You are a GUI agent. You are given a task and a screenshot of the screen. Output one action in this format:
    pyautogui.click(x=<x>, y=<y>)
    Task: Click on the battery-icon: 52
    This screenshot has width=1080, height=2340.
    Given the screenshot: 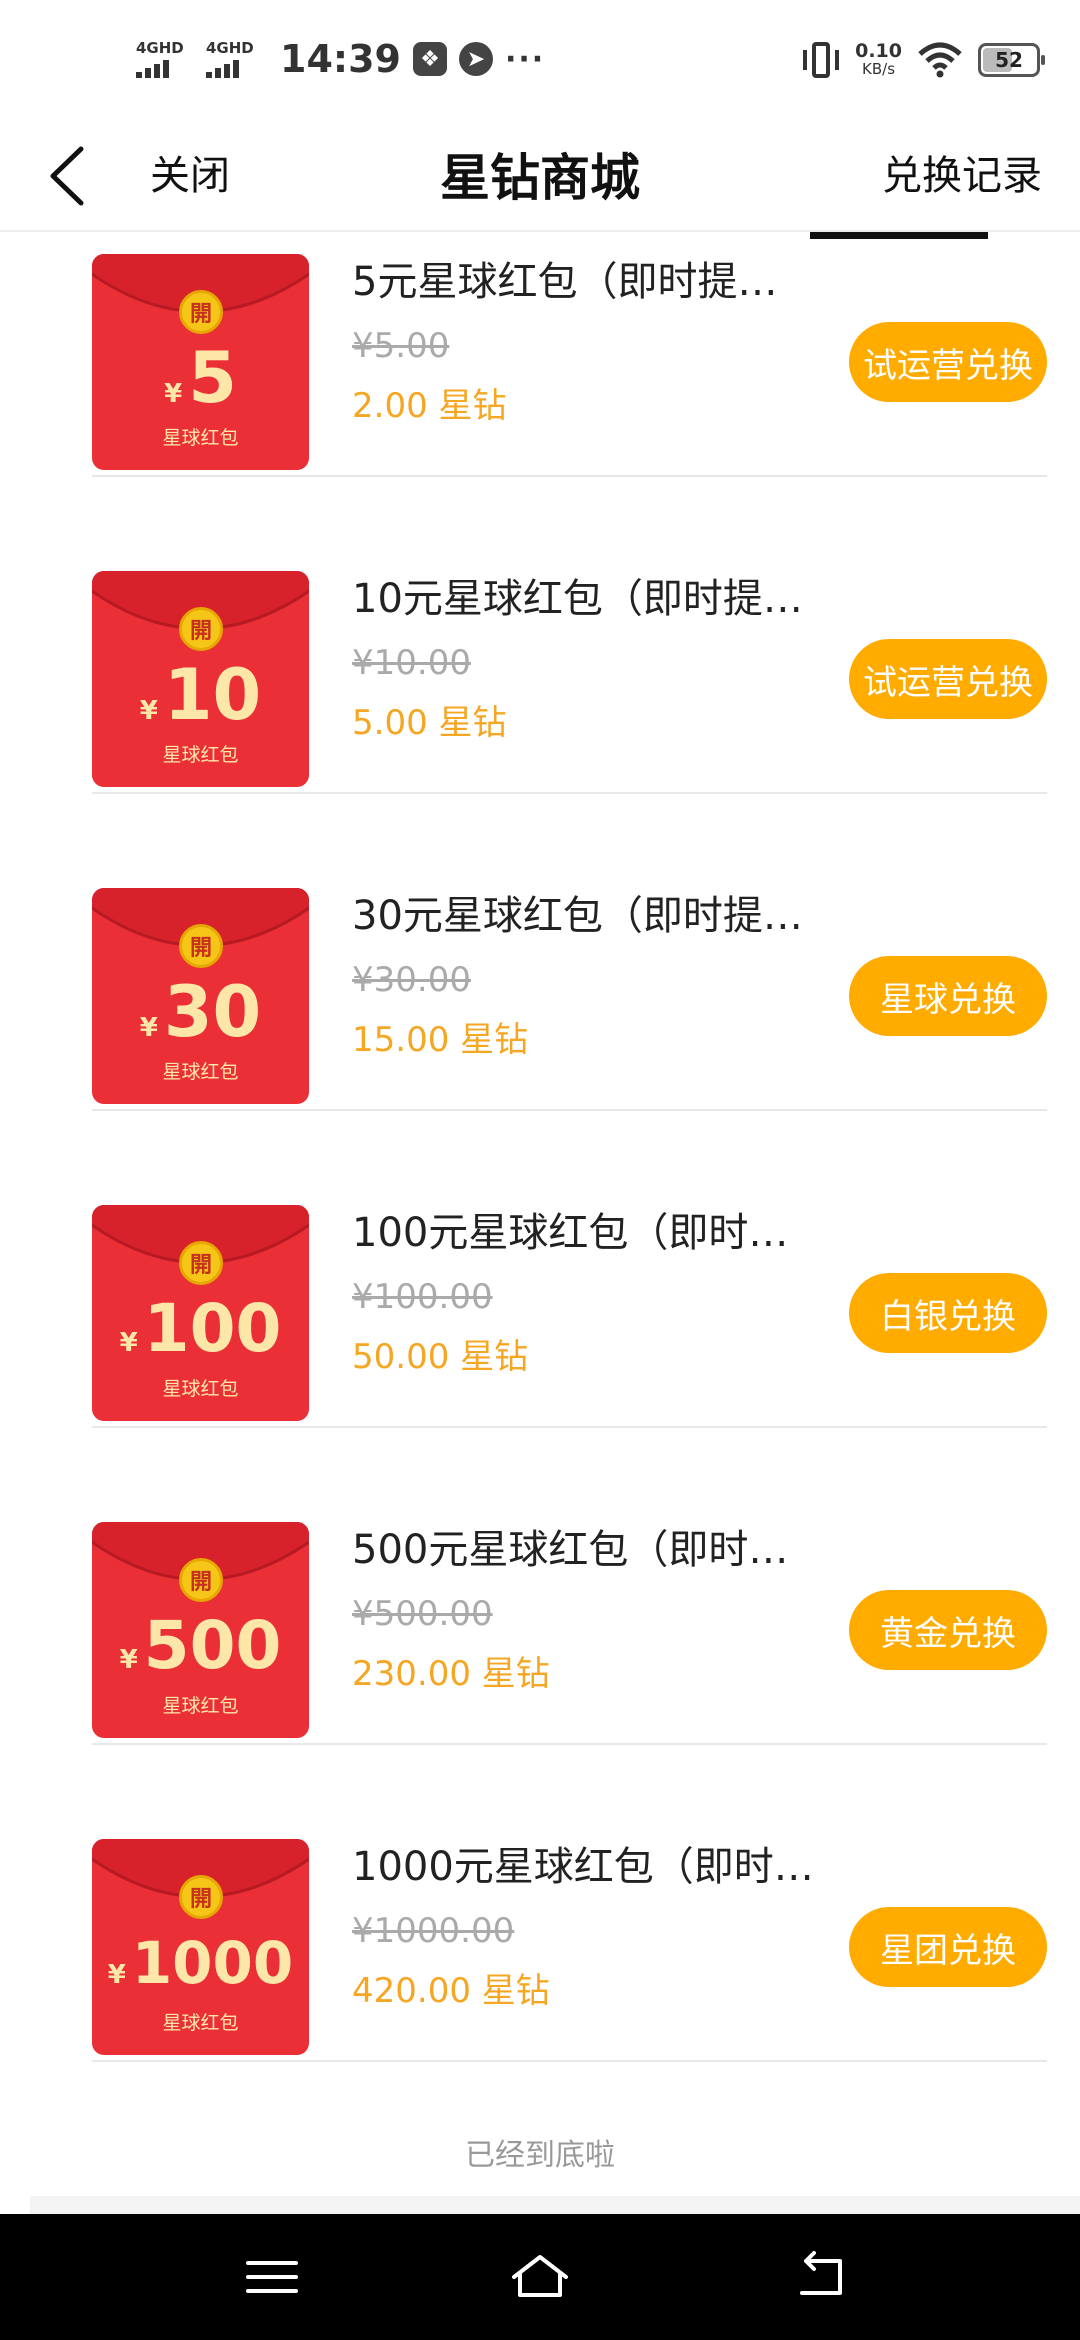 What is the action you would take?
    pyautogui.click(x=1011, y=60)
    